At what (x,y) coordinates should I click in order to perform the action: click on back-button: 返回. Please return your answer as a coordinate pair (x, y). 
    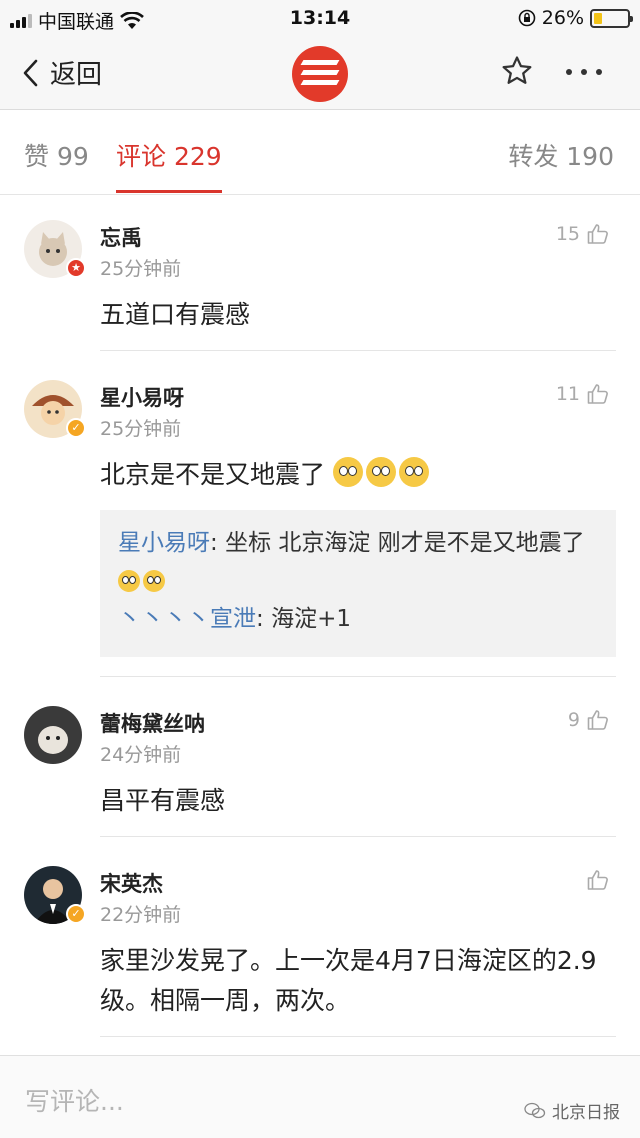
    Looking at the image, I should click on (62, 72).